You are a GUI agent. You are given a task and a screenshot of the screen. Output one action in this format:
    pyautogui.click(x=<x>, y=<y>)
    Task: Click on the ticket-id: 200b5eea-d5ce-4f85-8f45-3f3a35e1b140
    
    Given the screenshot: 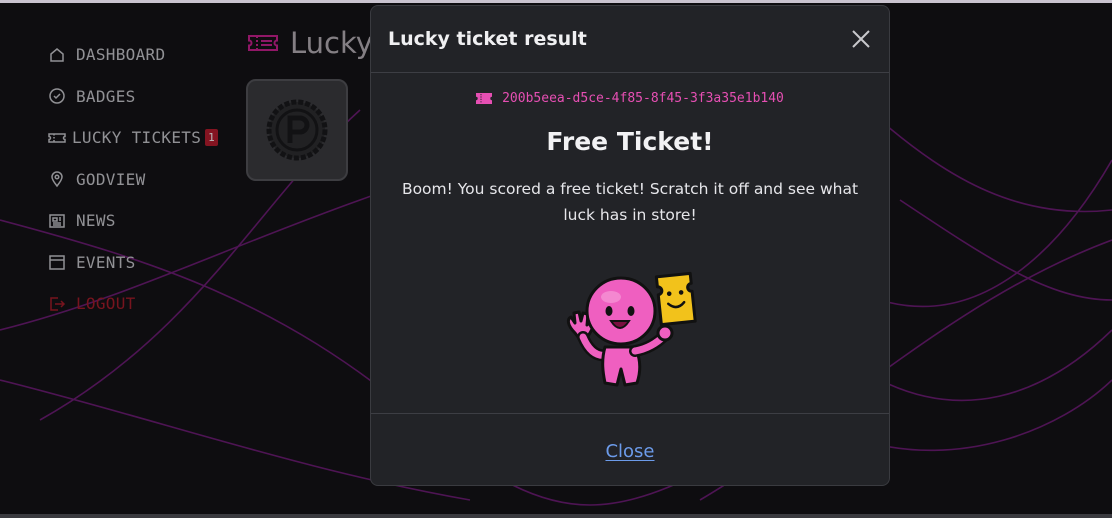 What is the action you would take?
    pyautogui.click(x=643, y=98)
    